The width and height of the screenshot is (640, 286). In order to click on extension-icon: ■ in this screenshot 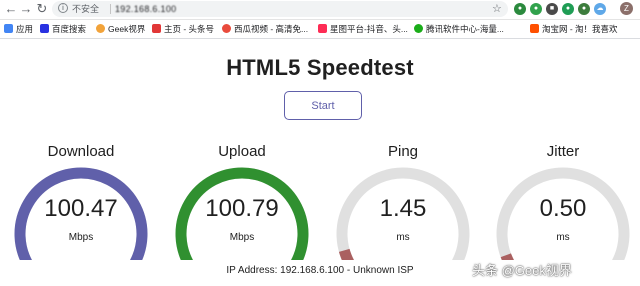, I will do `click(552, 9)`.